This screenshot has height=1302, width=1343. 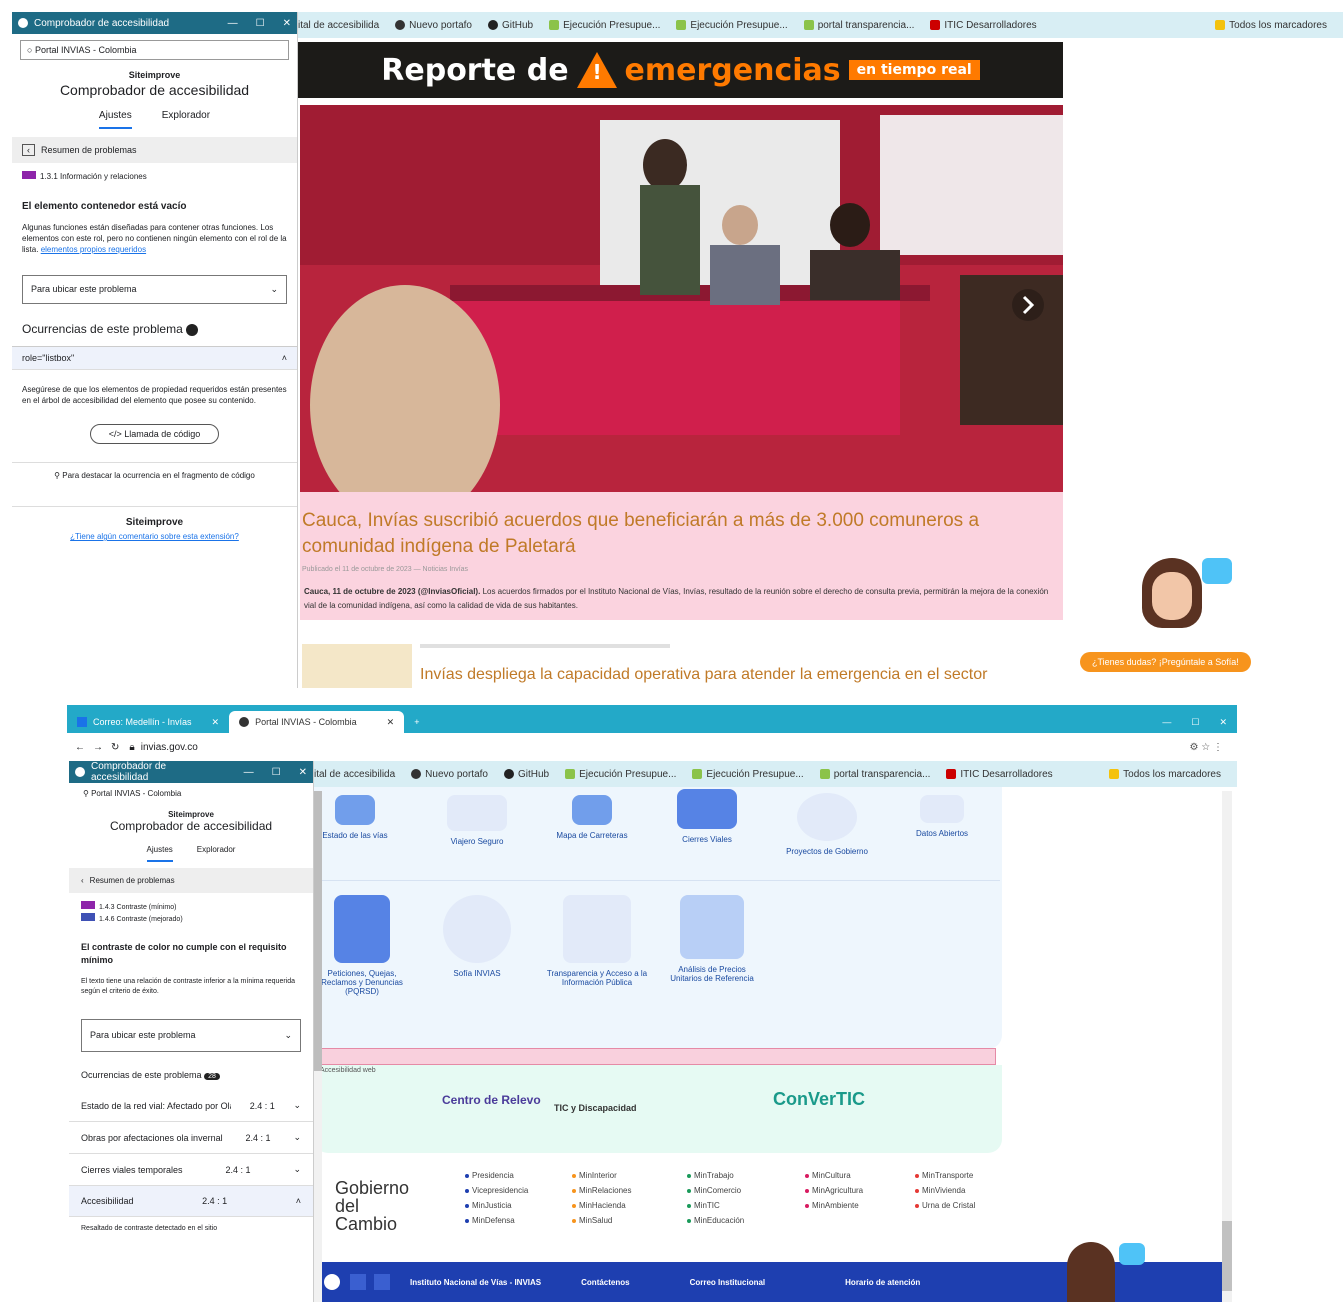 I want to click on issue-link: elementos propios requeridos, so click(x=93, y=249).